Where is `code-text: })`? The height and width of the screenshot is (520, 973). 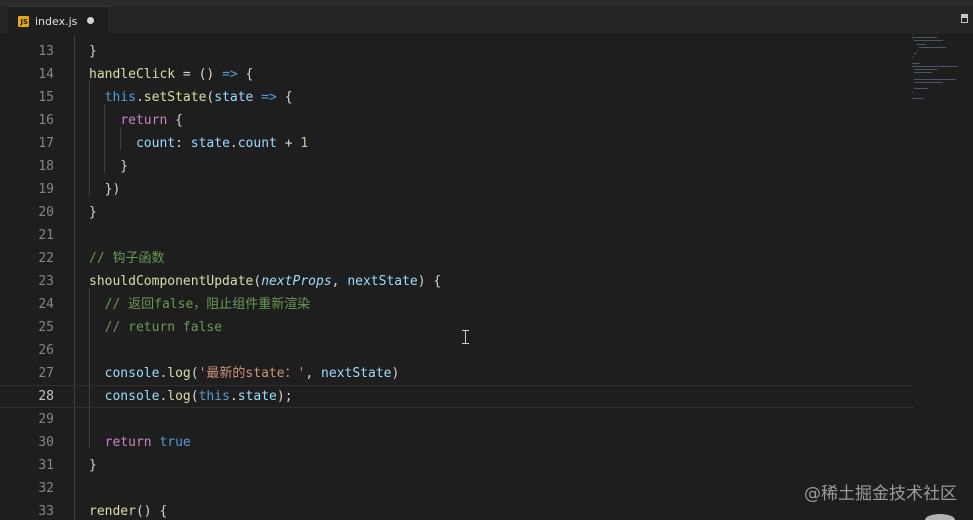 code-text: }) is located at coordinates (105, 189).